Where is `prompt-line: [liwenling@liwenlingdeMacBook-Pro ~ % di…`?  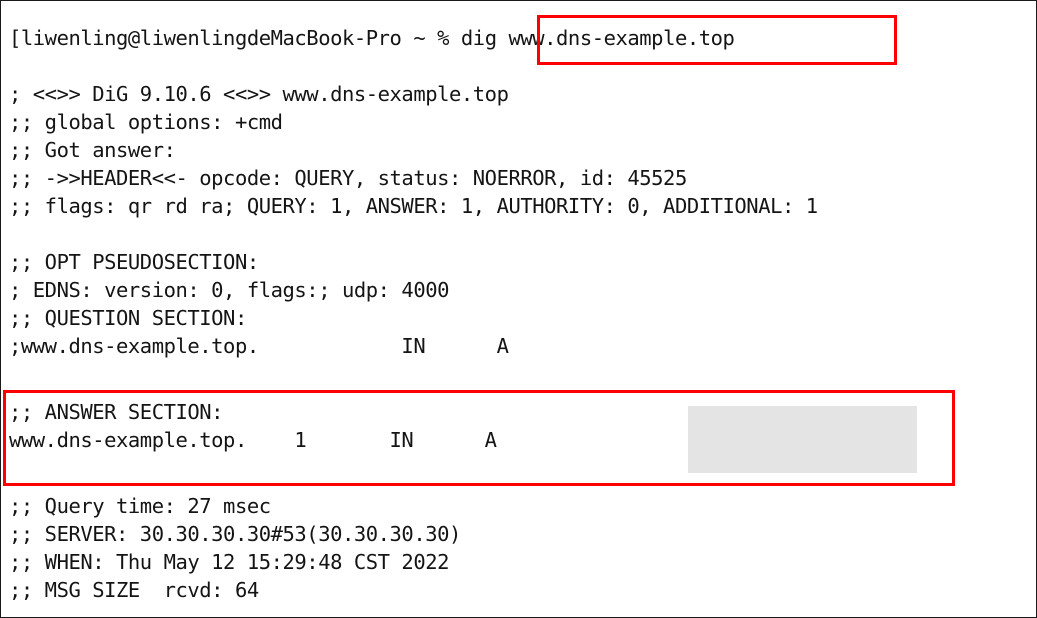
prompt-line: [liwenling@liwenlingdeMacBook-Pro ~ % di… is located at coordinates (372, 38).